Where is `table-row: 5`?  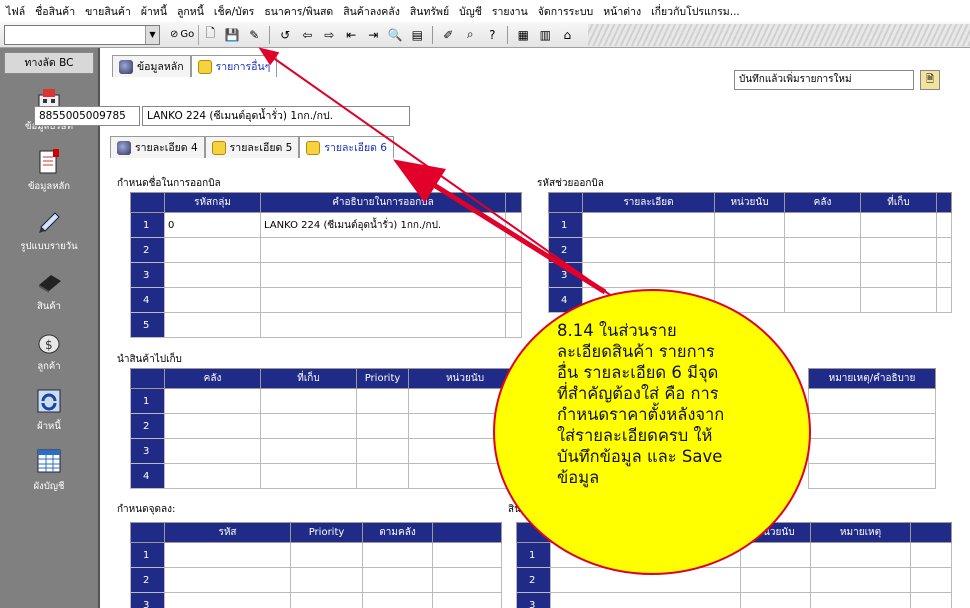 table-row: 5 is located at coordinates (326, 325).